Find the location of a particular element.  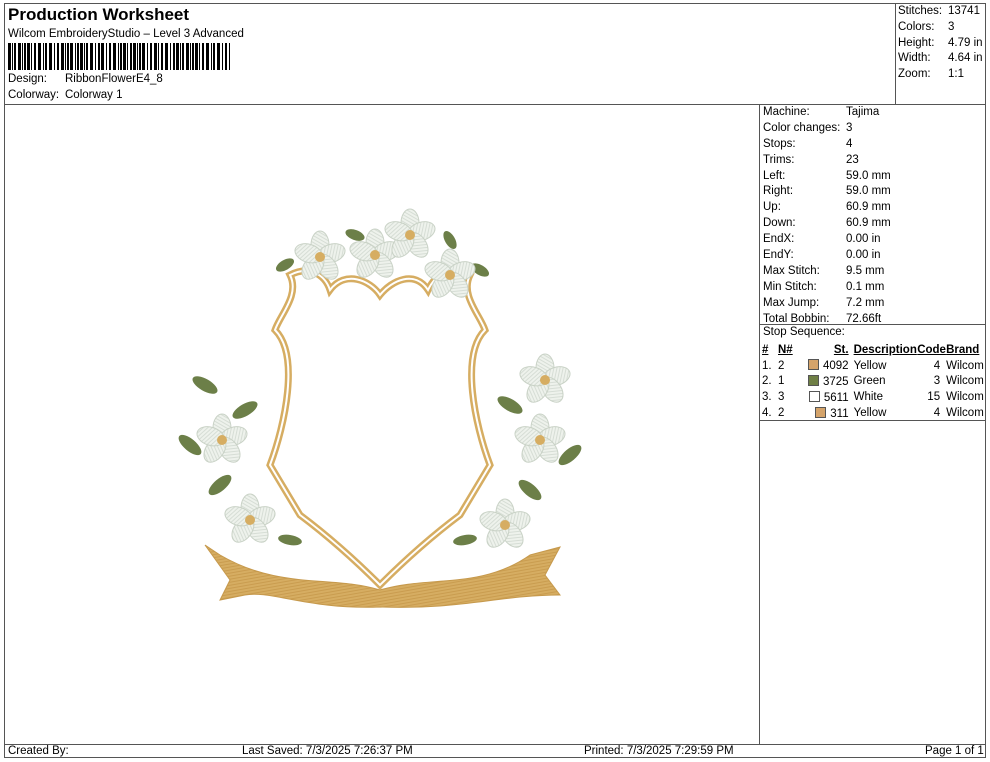

summary-label: Width: is located at coordinates (914, 58).